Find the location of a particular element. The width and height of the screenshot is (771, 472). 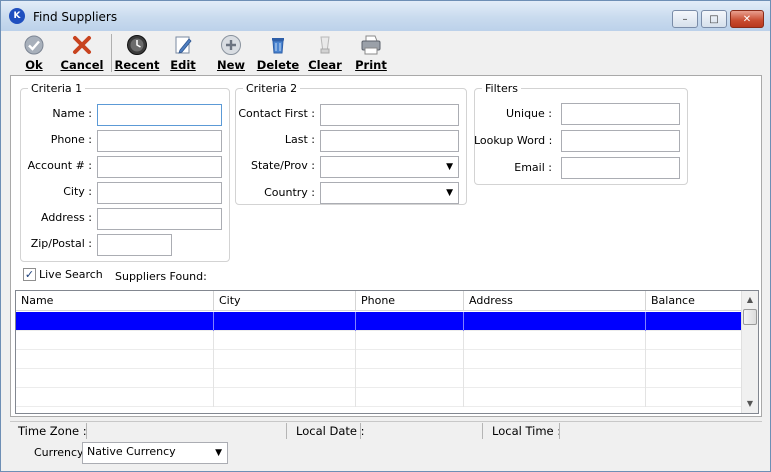

city-label: City : is located at coordinates (77, 191).